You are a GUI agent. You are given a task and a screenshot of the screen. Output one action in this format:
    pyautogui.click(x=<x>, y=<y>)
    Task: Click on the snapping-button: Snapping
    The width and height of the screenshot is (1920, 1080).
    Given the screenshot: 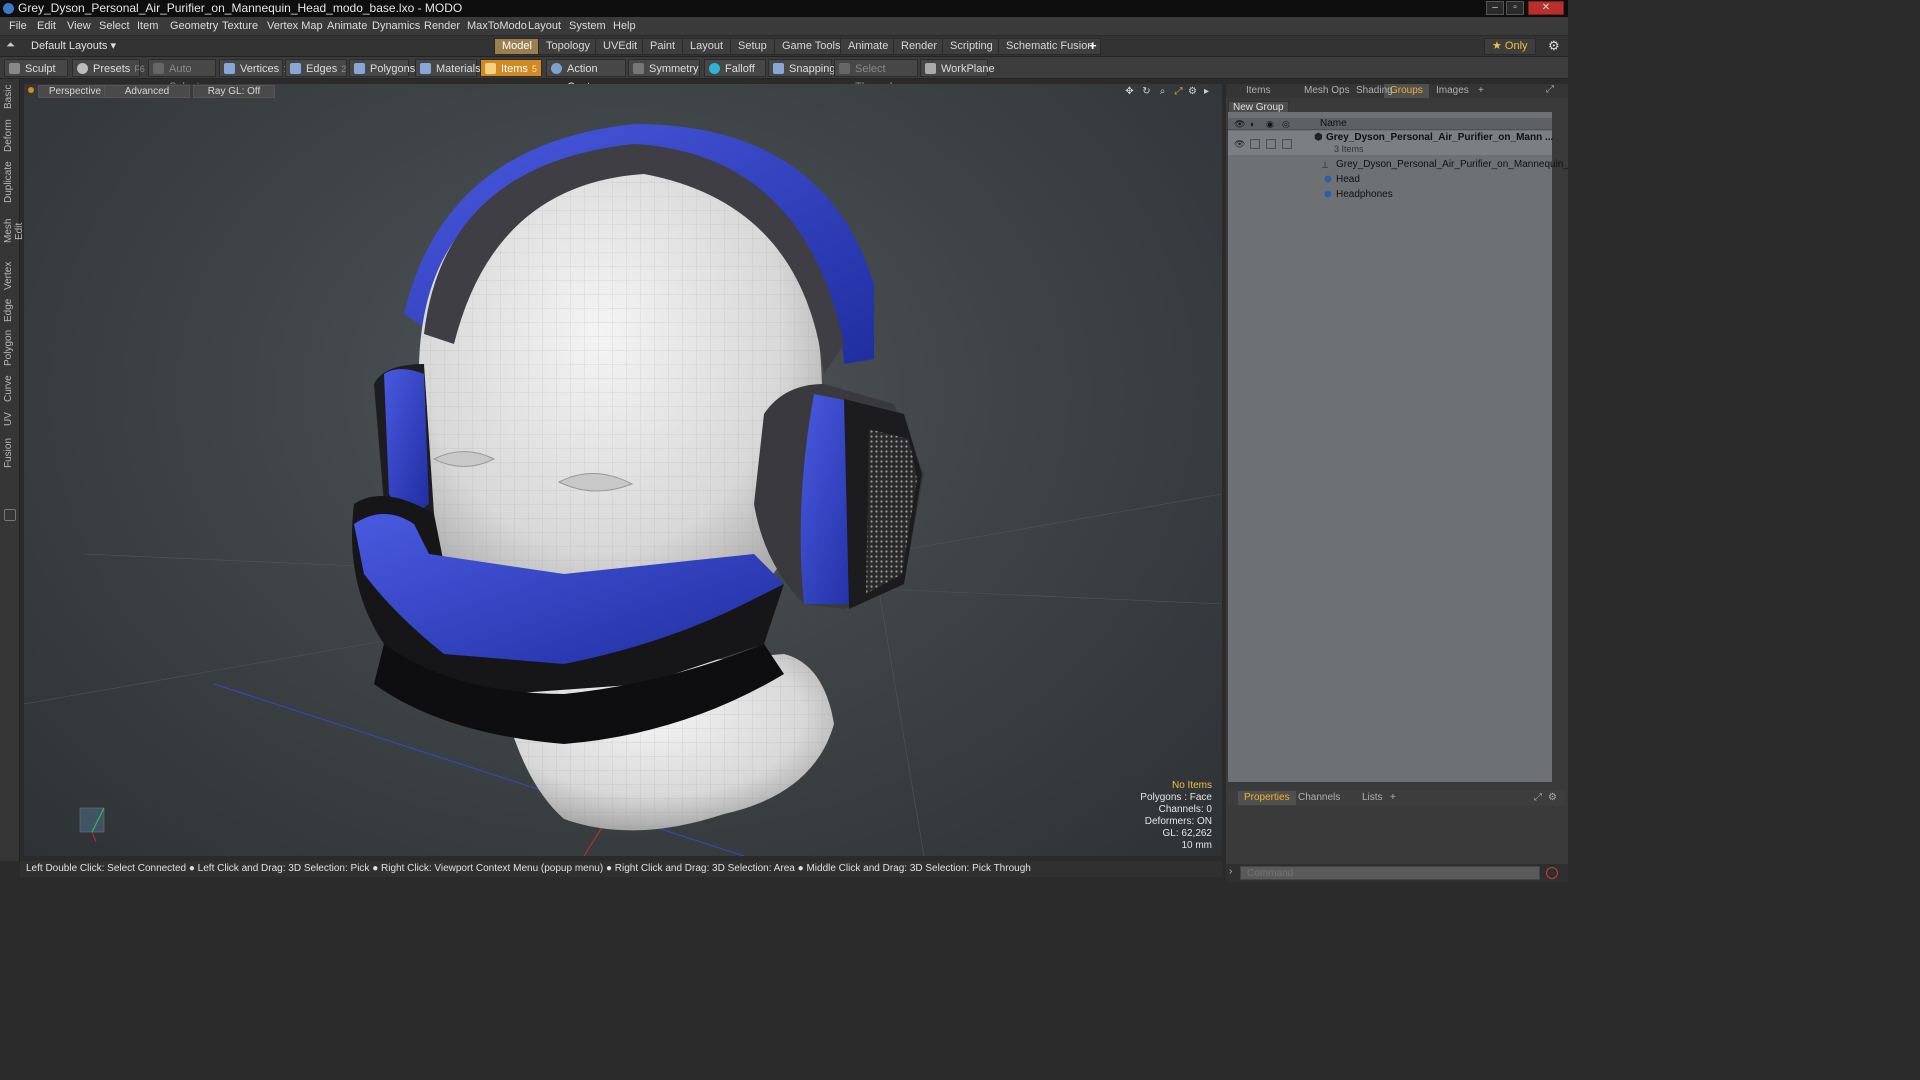 What is the action you would take?
    pyautogui.click(x=802, y=68)
    